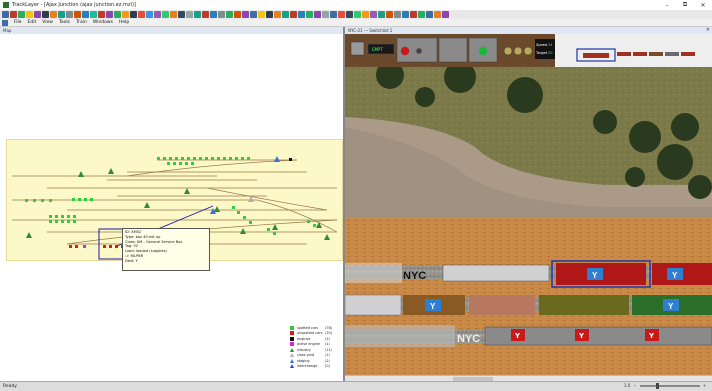 This screenshot has width=712, height=391. Describe the element at coordinates (633, 50) in the screenshot. I see `train-minimap` at that location.